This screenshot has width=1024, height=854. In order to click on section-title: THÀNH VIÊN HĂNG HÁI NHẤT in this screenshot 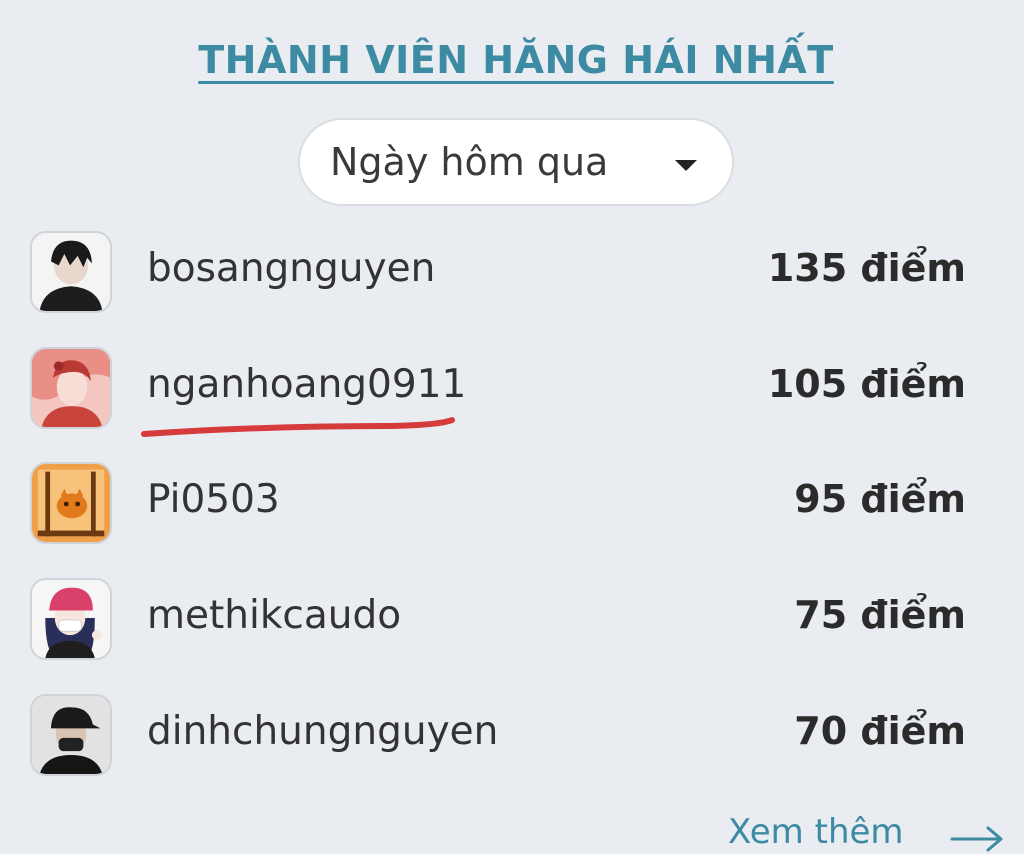, I will do `click(516, 60)`.